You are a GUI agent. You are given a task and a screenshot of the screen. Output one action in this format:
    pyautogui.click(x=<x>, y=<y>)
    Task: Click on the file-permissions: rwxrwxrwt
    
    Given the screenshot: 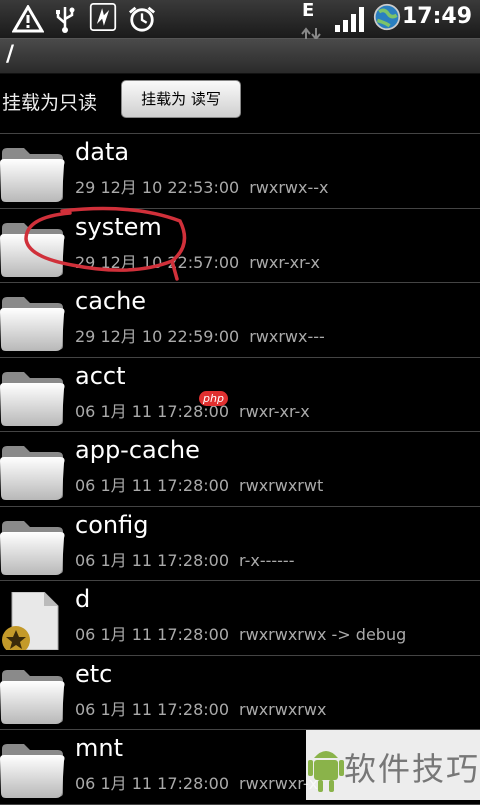 What is the action you would take?
    pyautogui.click(x=281, y=485)
    